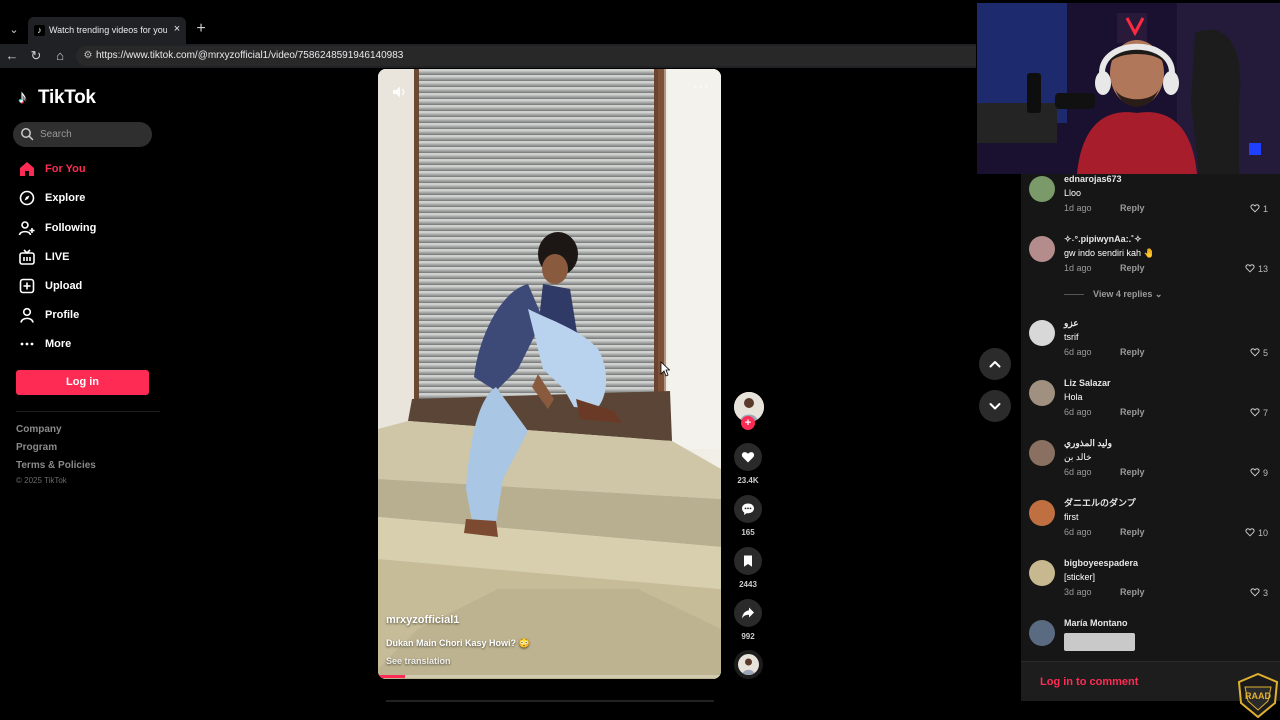  Describe the element at coordinates (86, 286) in the screenshot. I see `nav-item-upload: Upload` at that location.